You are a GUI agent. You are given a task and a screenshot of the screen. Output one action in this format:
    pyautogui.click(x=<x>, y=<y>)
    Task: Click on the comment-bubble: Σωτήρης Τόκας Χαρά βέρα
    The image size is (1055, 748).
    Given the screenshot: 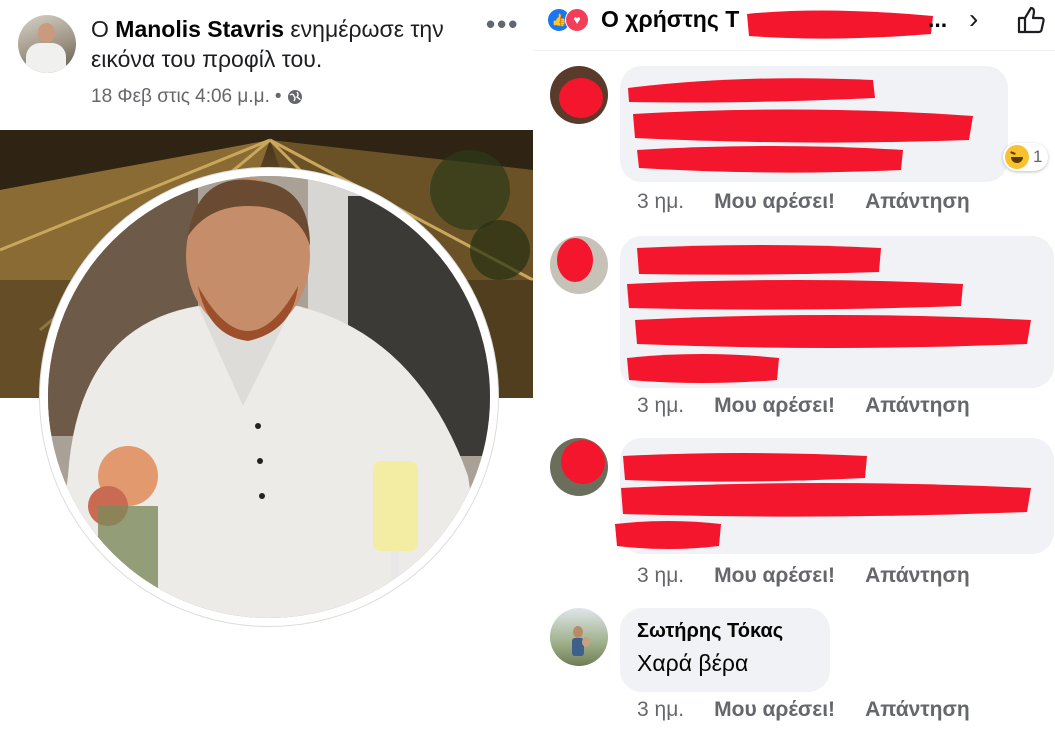 What is the action you would take?
    pyautogui.click(x=725, y=650)
    